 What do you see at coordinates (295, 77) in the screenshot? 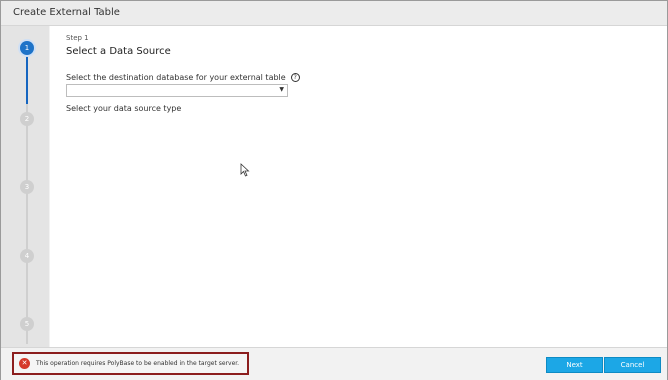
I see `help-icon: ?` at bounding box center [295, 77].